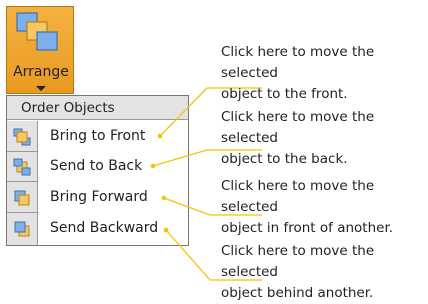 This screenshot has height=304, width=428. Describe the element at coordinates (307, 228) in the screenshot. I see `callout-line: object in front of another.` at that location.